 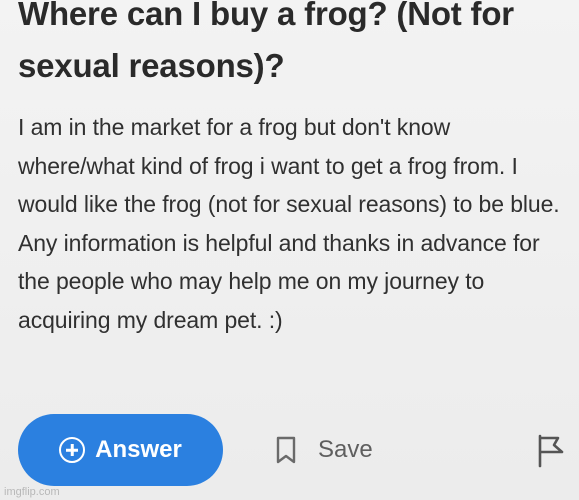 What do you see at coordinates (138, 449) in the screenshot?
I see `answer-button-label: Answer` at bounding box center [138, 449].